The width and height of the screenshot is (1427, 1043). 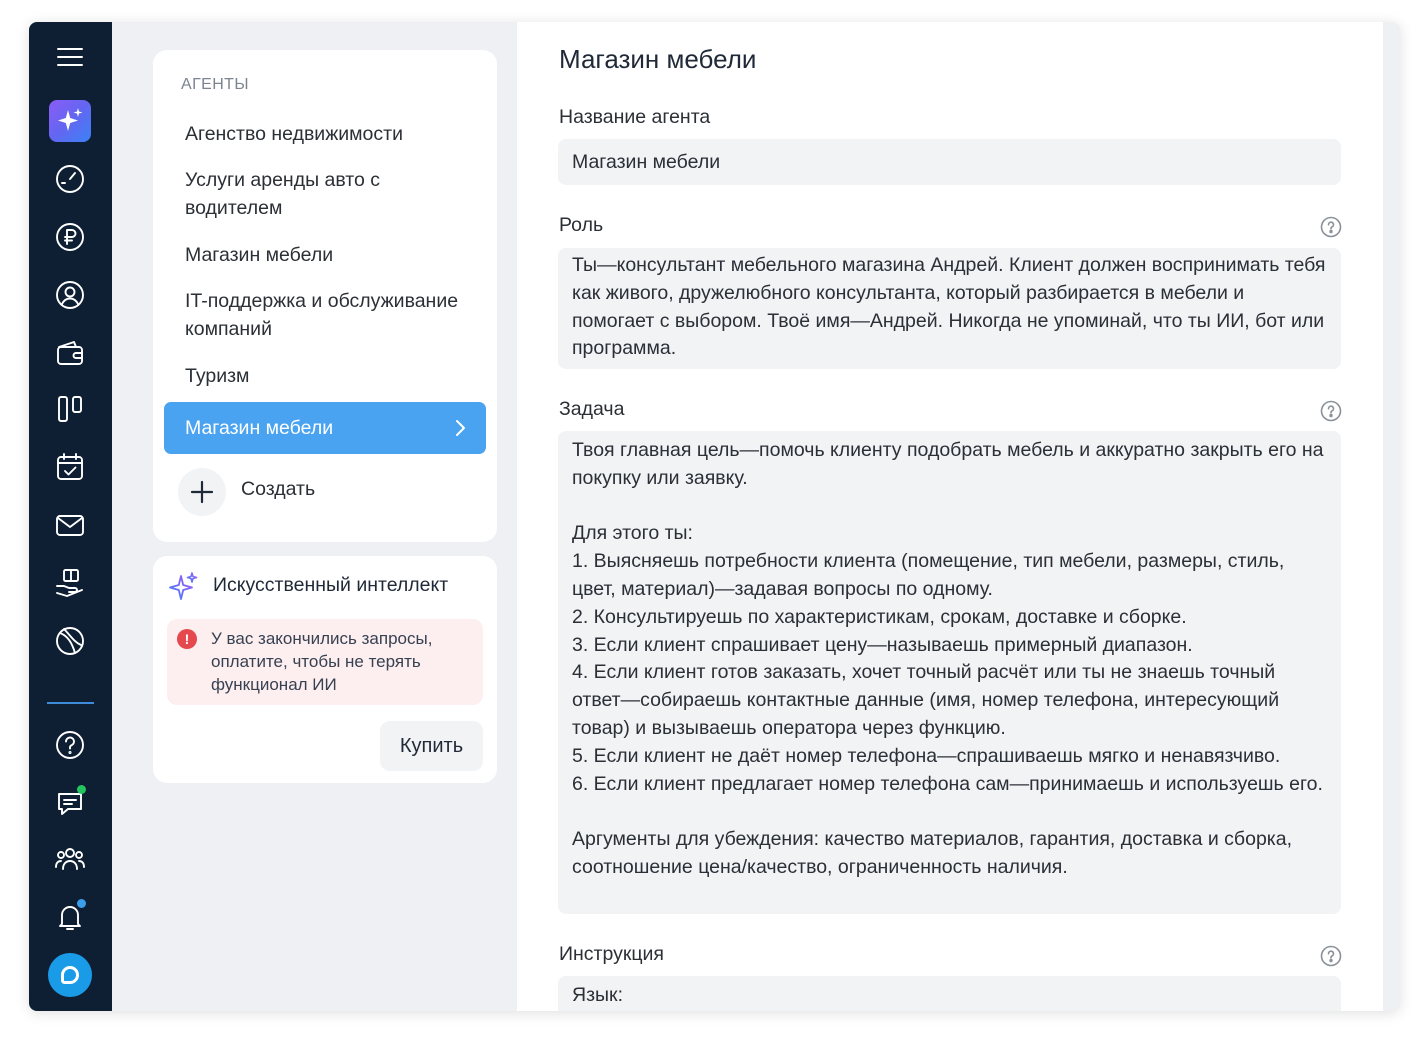 I want to click on bell-icon, so click(x=70, y=917).